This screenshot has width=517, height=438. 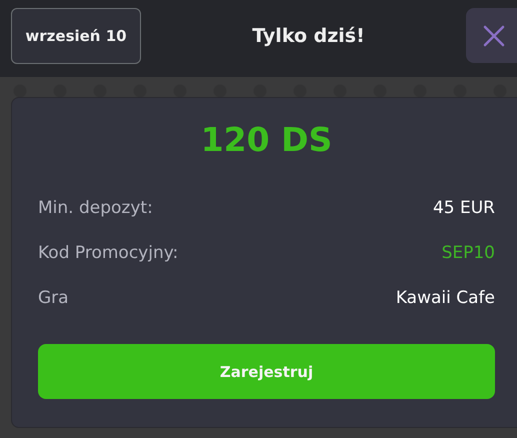 I want to click on close-icon, so click(x=494, y=35).